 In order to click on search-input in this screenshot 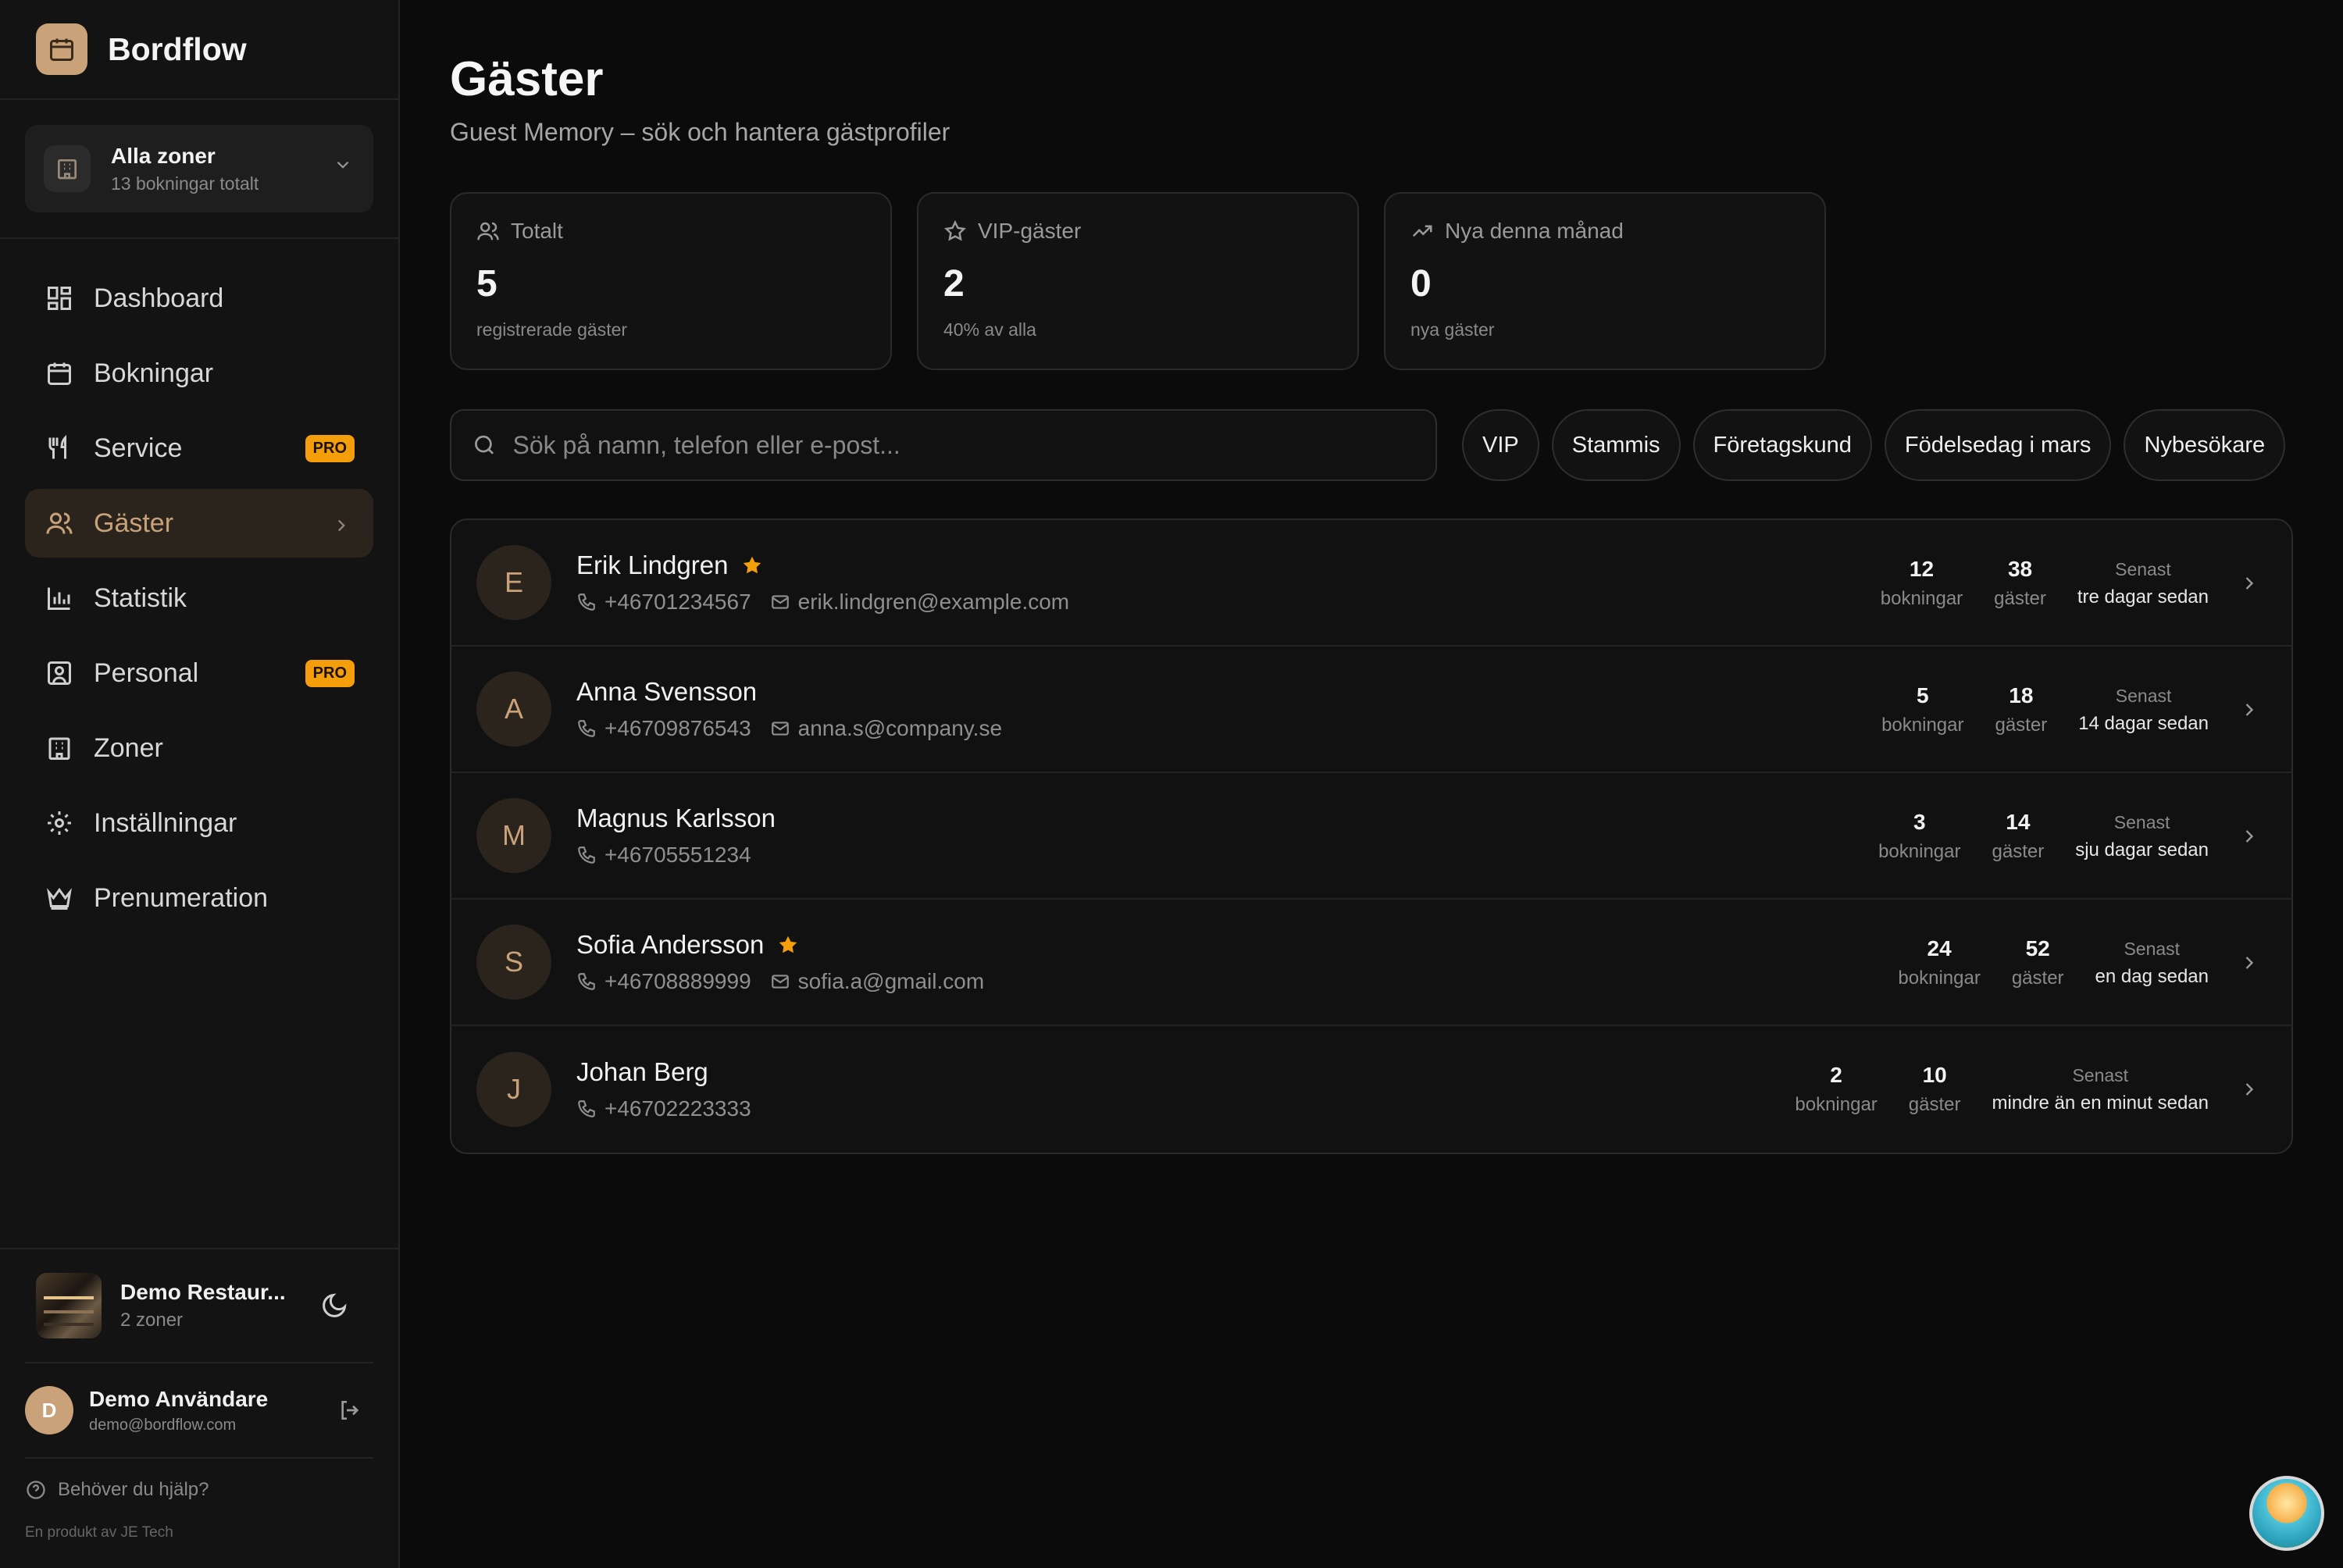, I will do `click(964, 445)`.